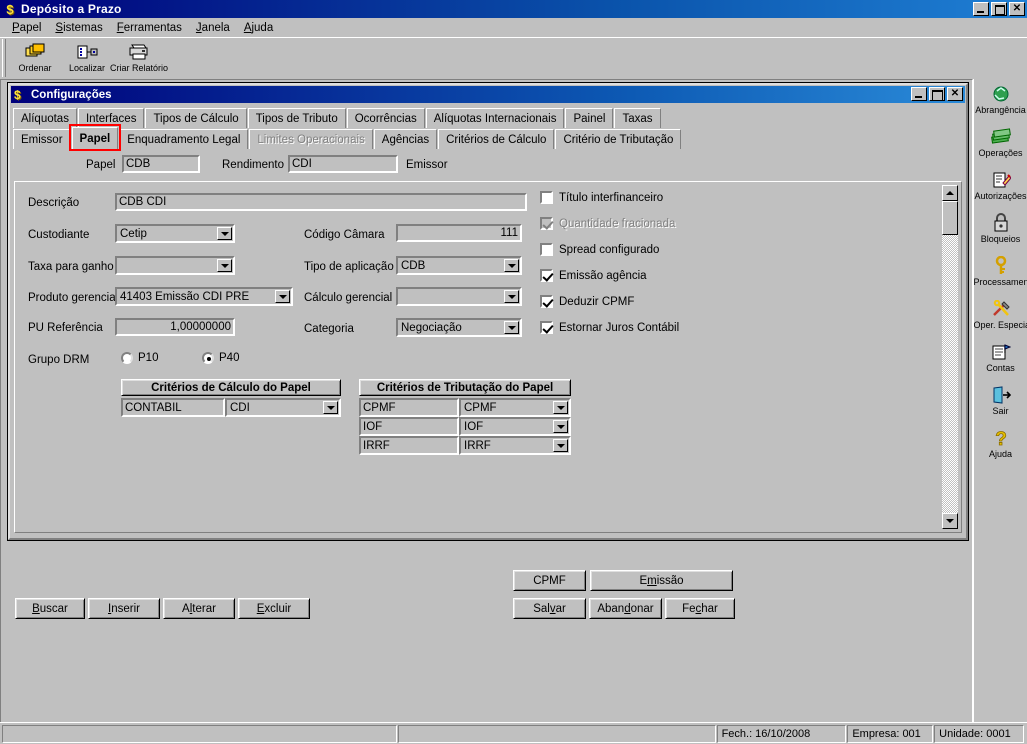  What do you see at coordinates (213, 28) in the screenshot?
I see `menu-janela: Janela` at bounding box center [213, 28].